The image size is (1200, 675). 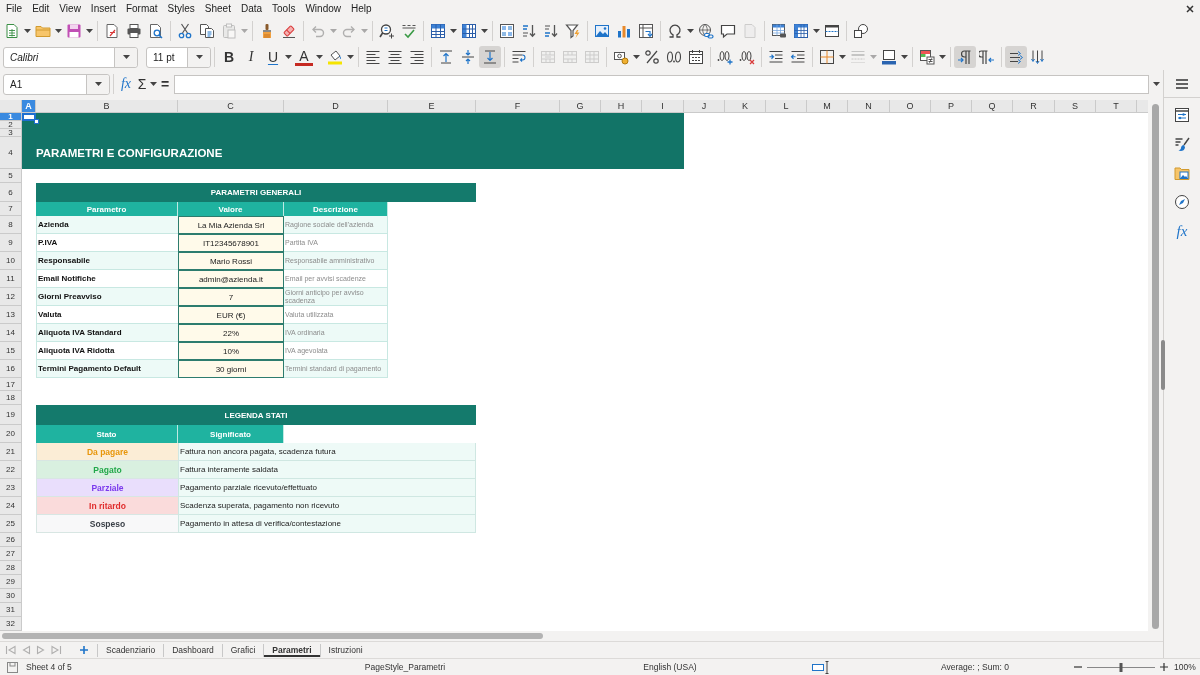 I want to click on sort-icon, so click(x=507, y=31).